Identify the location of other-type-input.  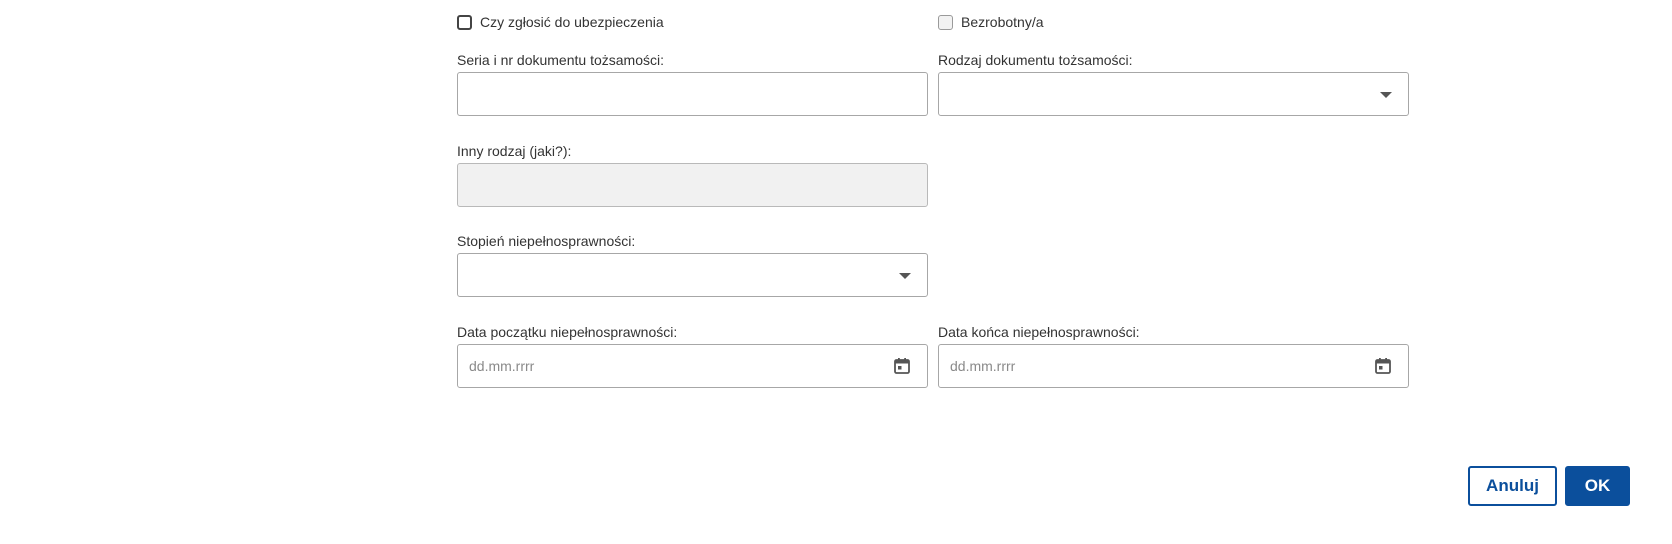
(692, 185).